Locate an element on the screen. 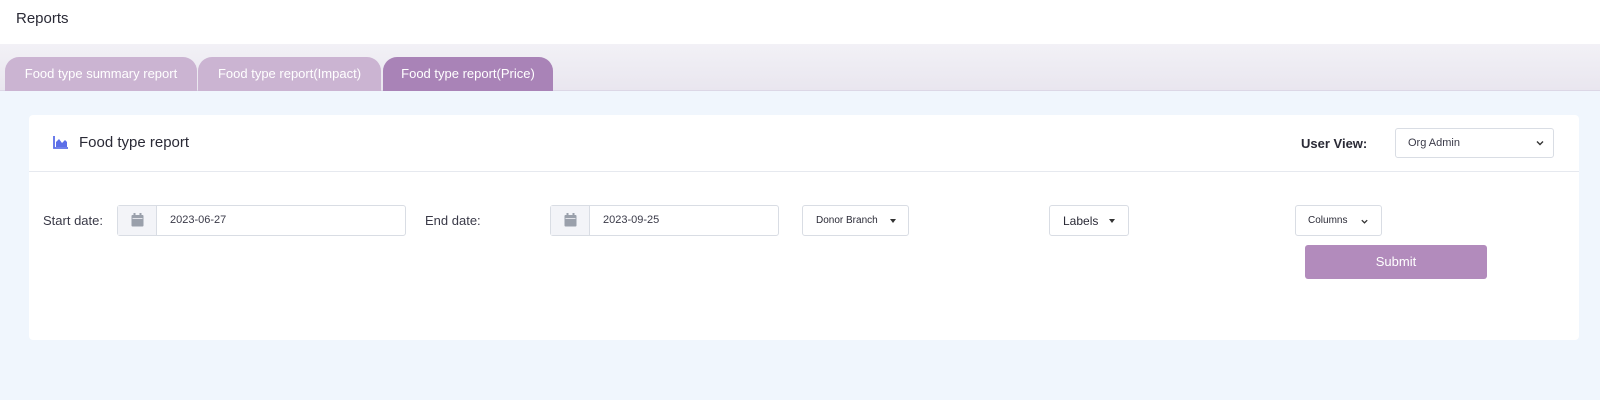 The width and height of the screenshot is (1600, 400). donor-branch-dropdown: Donor Branch is located at coordinates (855, 220).